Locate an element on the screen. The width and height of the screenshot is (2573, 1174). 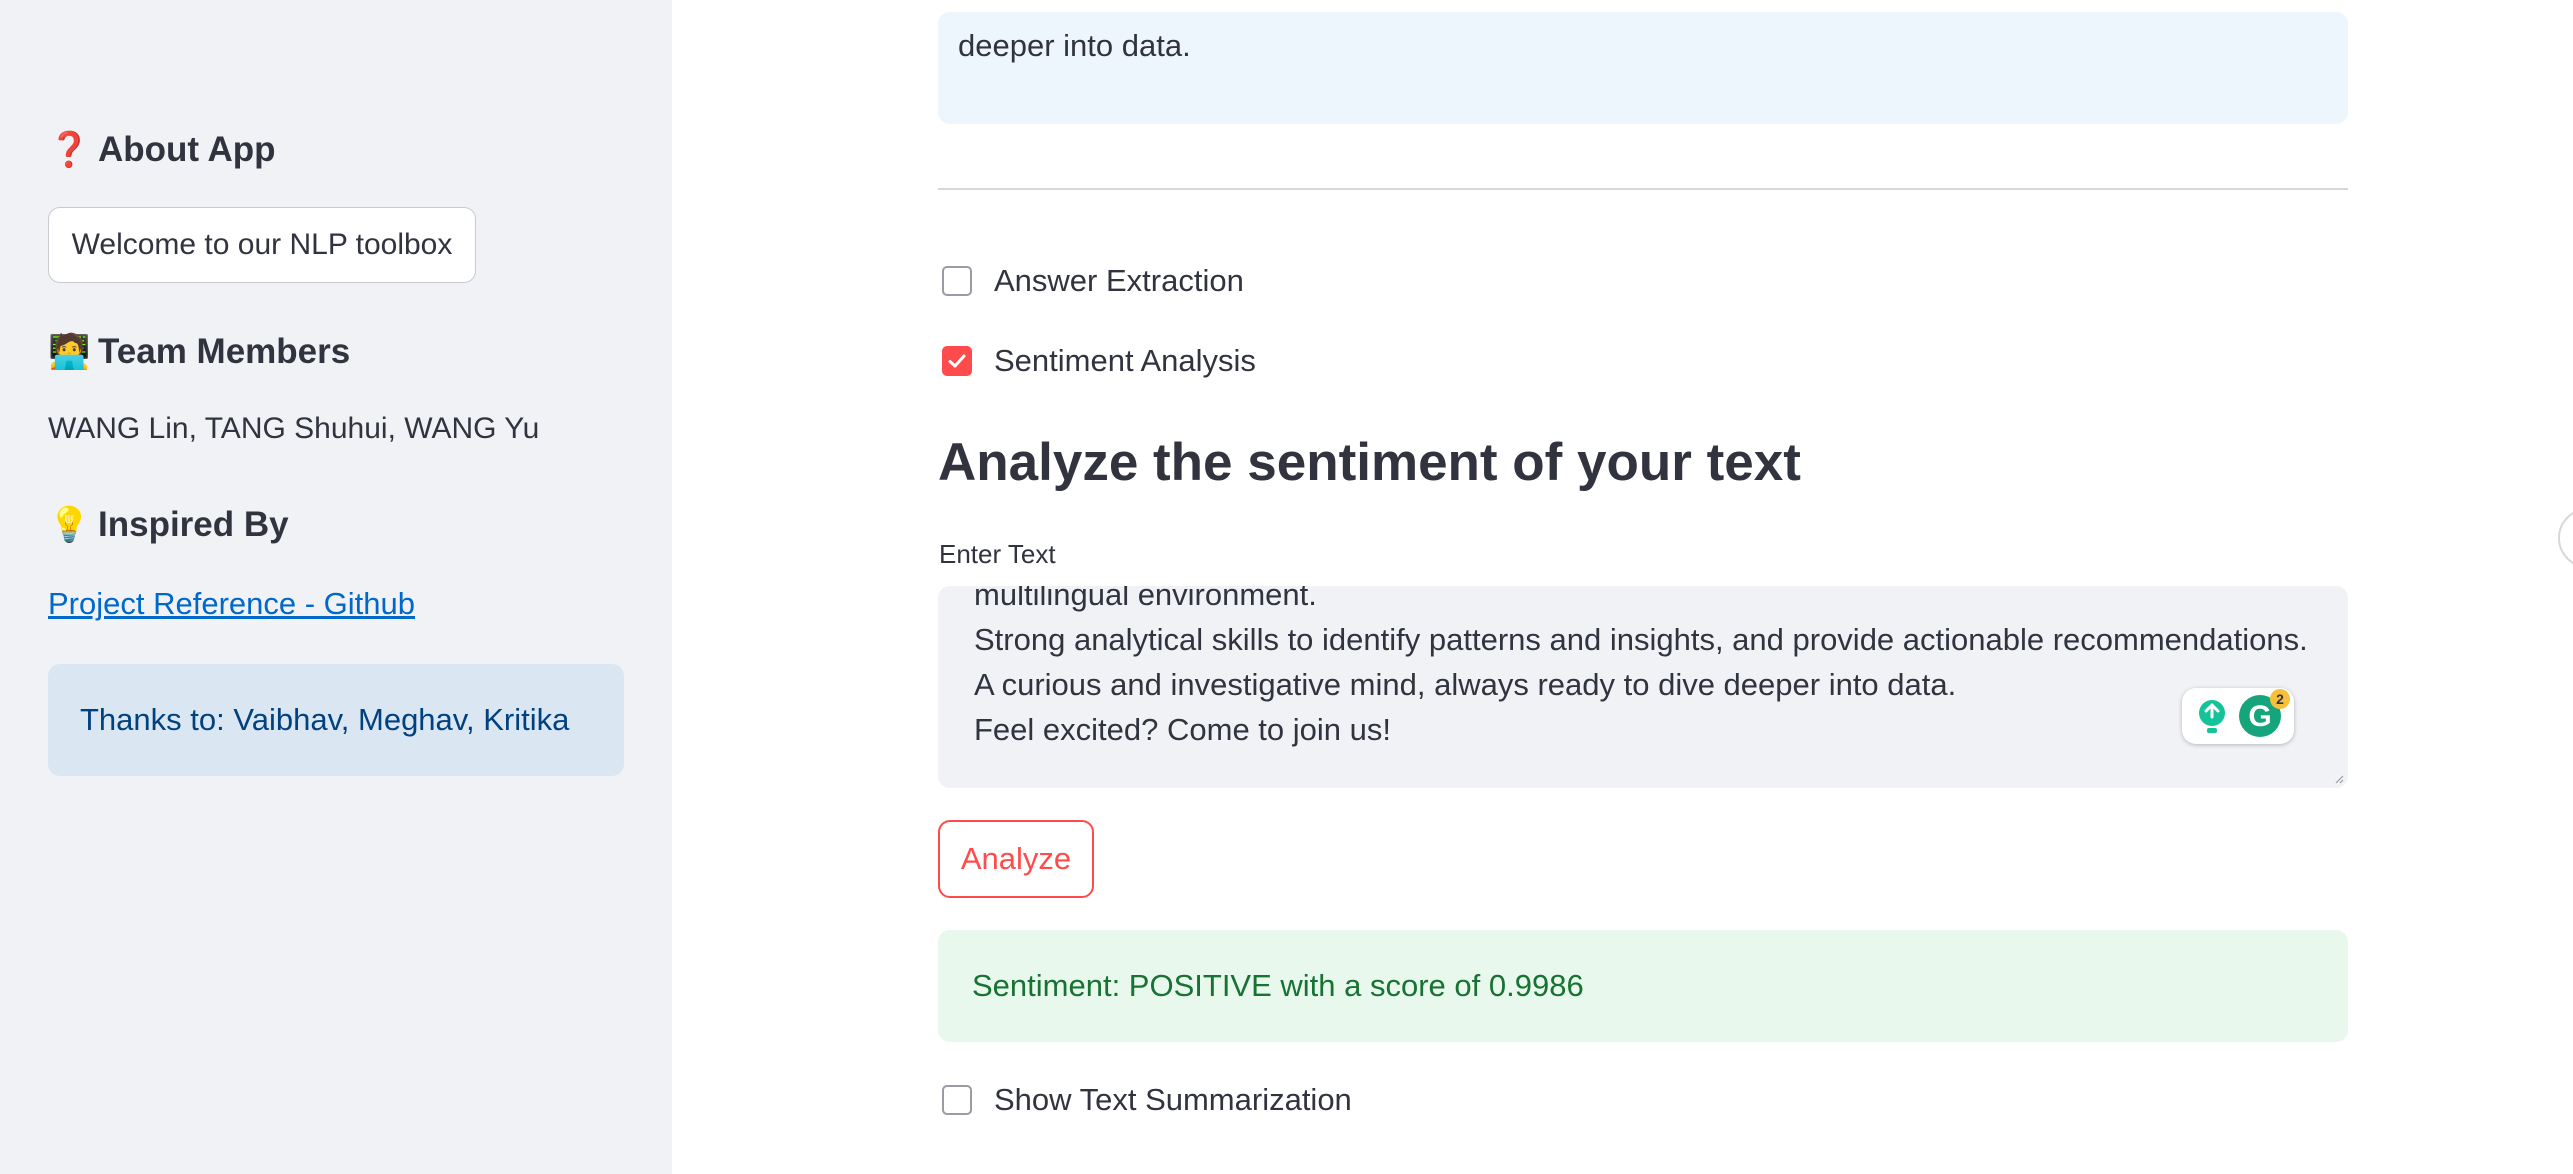
answer-extraction-checkbox: Answer Extraction is located at coordinates (1093, 281).